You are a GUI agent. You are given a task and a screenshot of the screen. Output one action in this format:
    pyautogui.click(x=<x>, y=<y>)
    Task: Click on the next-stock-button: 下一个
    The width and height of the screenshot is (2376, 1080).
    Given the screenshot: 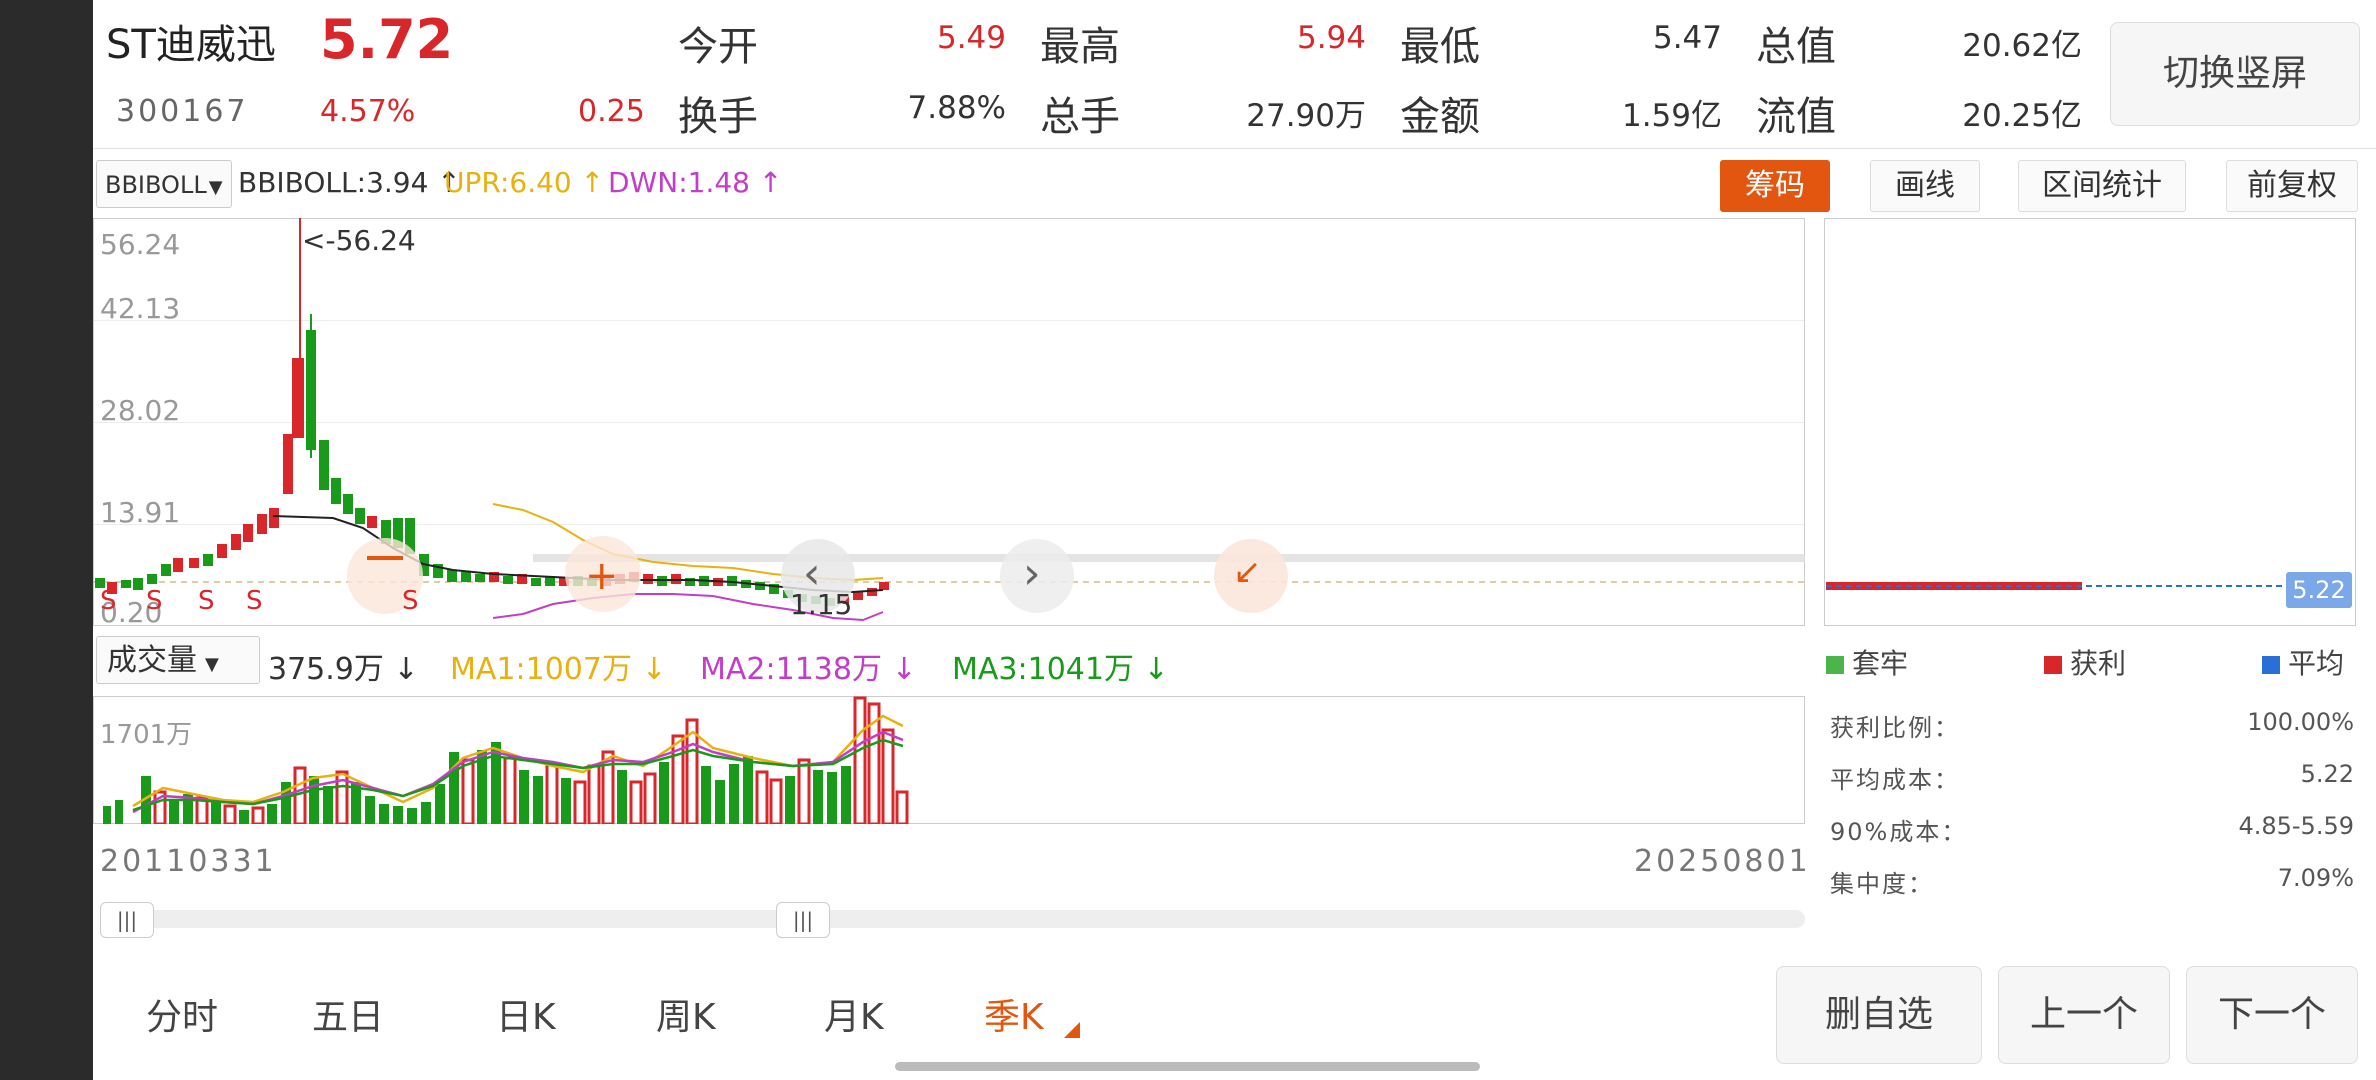 What is the action you would take?
    pyautogui.click(x=2272, y=1015)
    